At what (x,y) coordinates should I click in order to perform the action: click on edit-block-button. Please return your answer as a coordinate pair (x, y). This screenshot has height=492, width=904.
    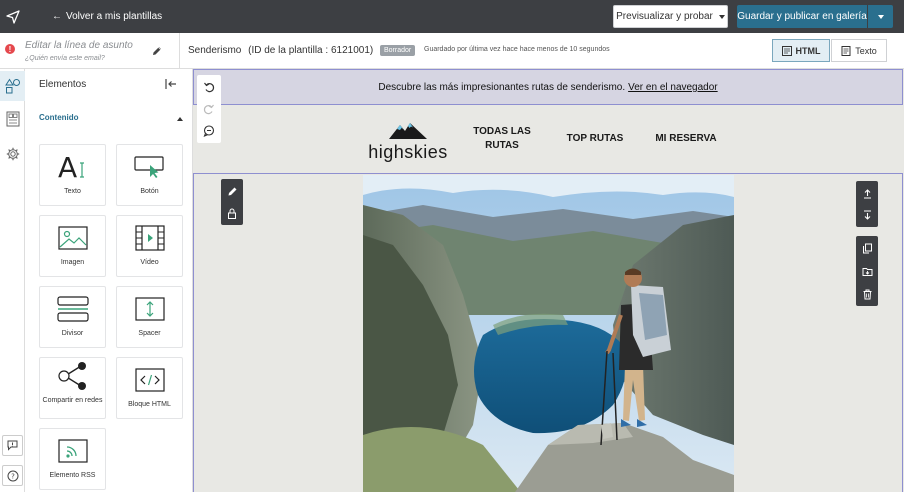
    Looking at the image, I should click on (232, 191).